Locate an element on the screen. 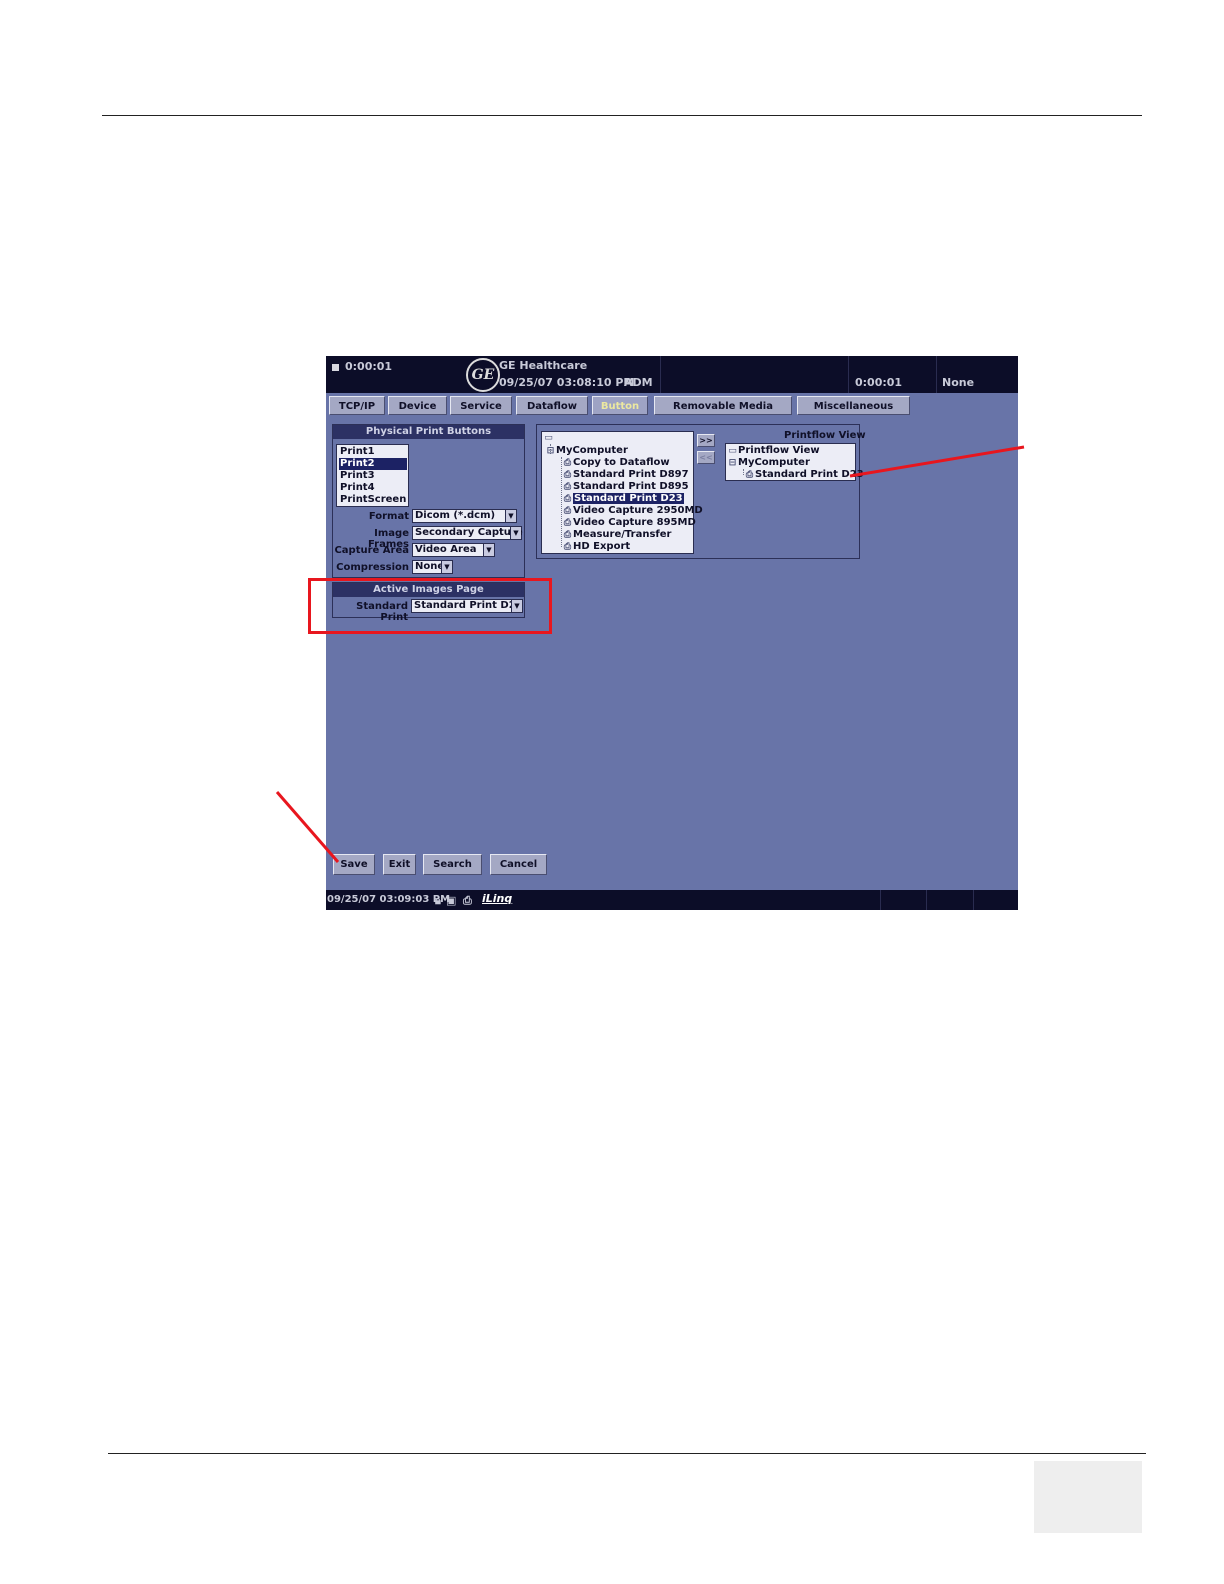  arrow-to-printflow-leaf is located at coordinates (937, 461).